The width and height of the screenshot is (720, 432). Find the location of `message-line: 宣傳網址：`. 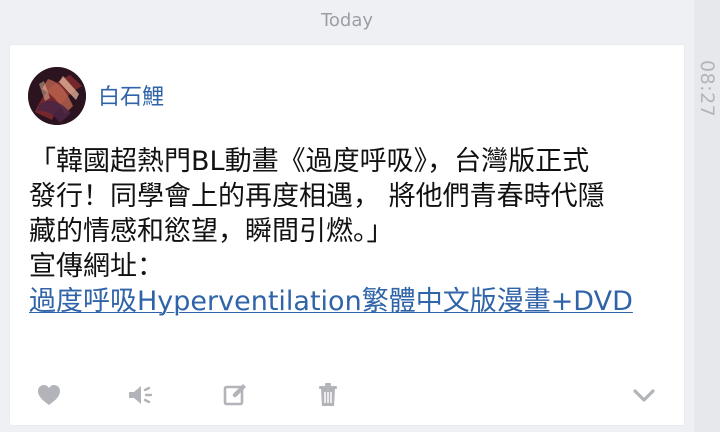

message-line: 宣傳網址： is located at coordinates (96, 266).